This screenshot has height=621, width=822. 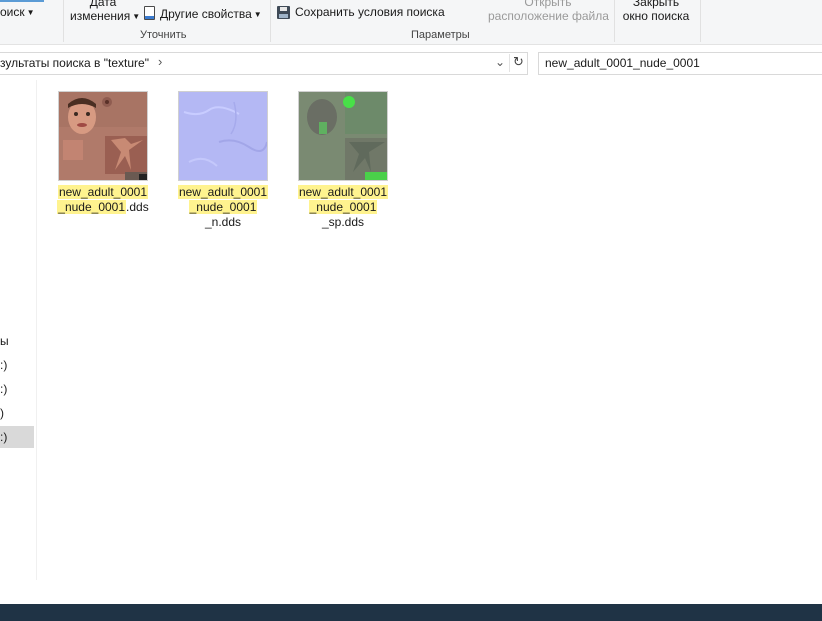 What do you see at coordinates (440, 35) in the screenshot?
I see `group-label-options: Параметры` at bounding box center [440, 35].